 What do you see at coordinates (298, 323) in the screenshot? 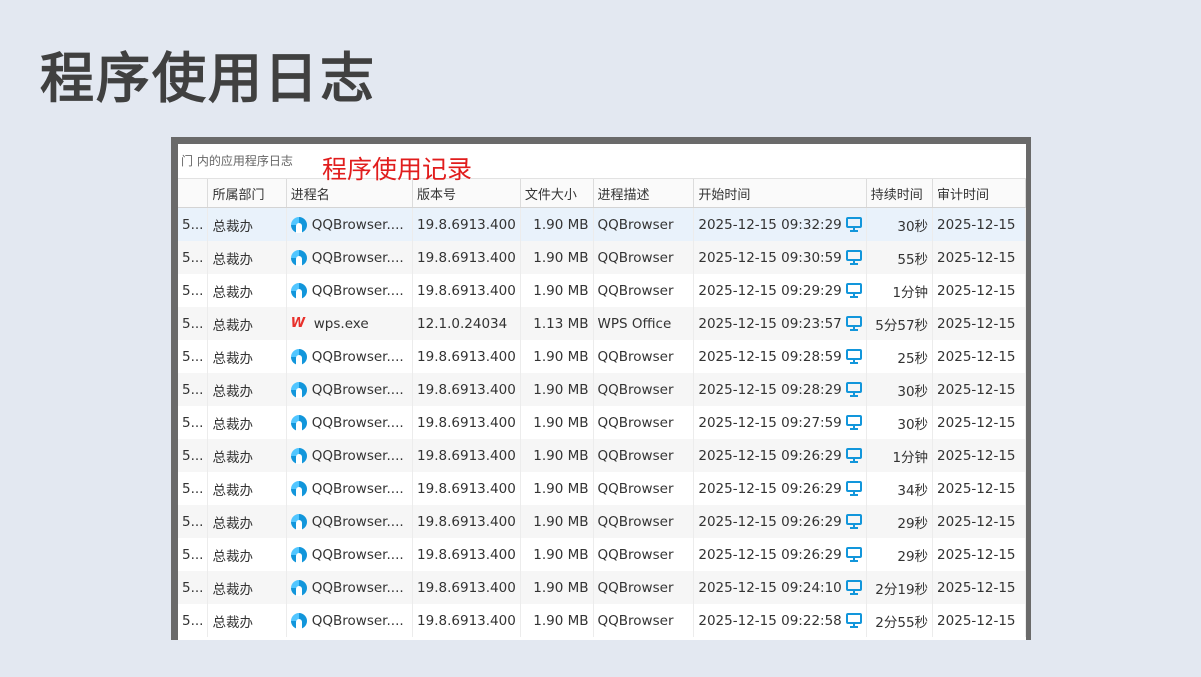
I see `wps-icon: W` at bounding box center [298, 323].